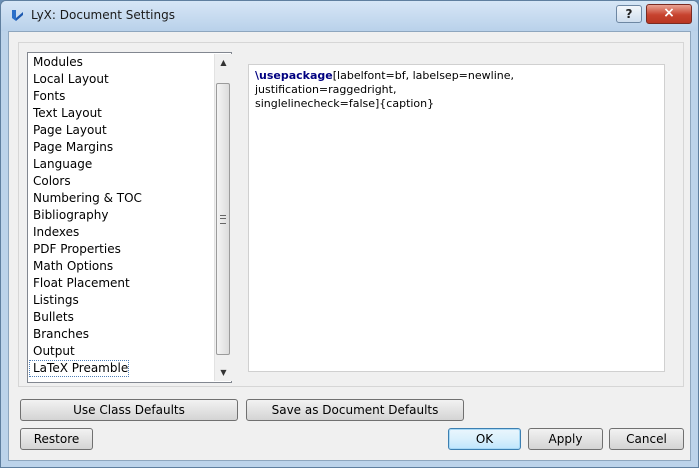  What do you see at coordinates (345, 103) in the screenshot?
I see `preamble-line-2: singlelinecheck=false]{caption}` at bounding box center [345, 103].